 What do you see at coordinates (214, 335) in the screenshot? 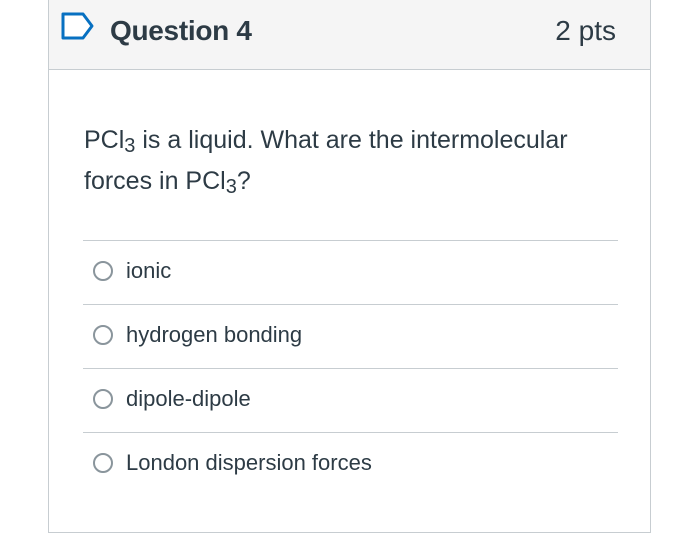
I see `answer-label: hydrogen bonding` at bounding box center [214, 335].